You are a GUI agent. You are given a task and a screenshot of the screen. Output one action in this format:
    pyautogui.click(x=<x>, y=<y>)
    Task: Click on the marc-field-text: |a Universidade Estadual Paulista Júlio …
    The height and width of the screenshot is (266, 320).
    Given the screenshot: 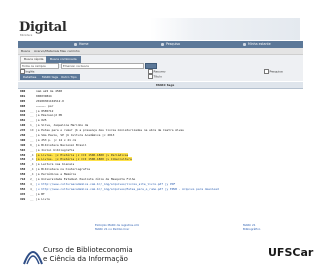 What is the action you would take?
    pyautogui.click(x=86, y=179)
    